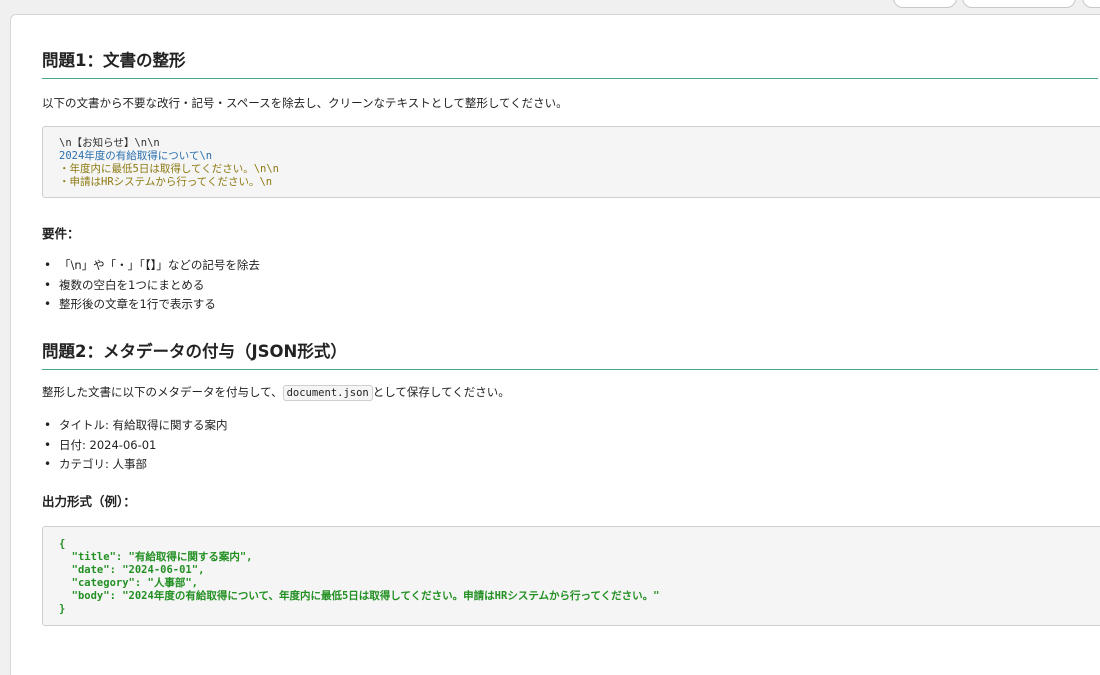 This screenshot has width=1100, height=675. Describe the element at coordinates (570, 63) in the screenshot. I see `section1-heading: 問題1：文書の整形` at that location.